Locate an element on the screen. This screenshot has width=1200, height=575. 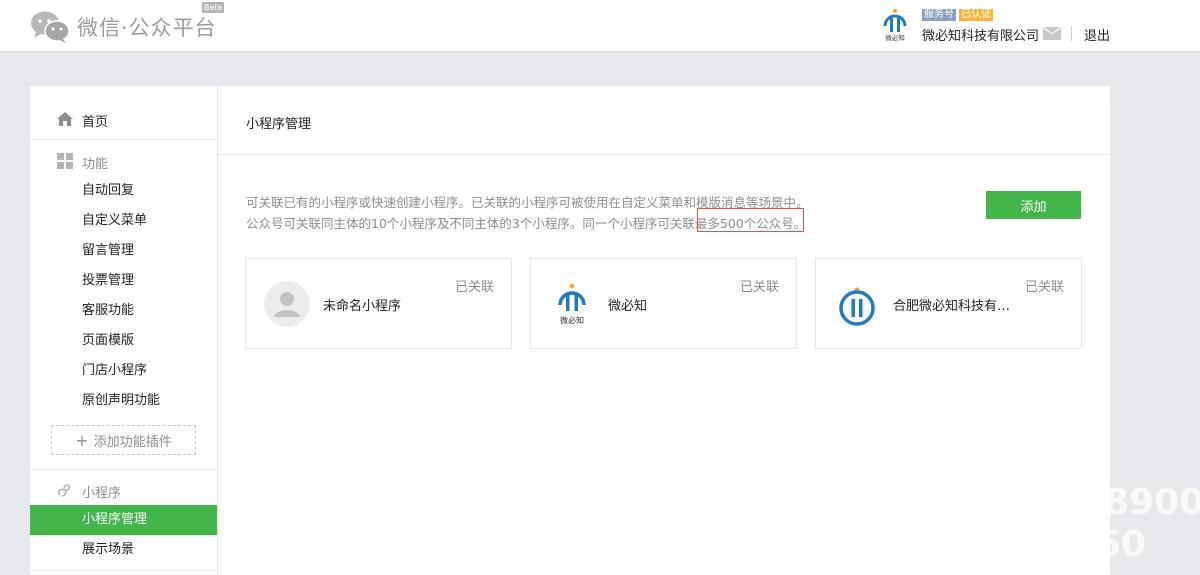
sidebar-item-page-templates: 页面模版 is located at coordinates (123, 341).